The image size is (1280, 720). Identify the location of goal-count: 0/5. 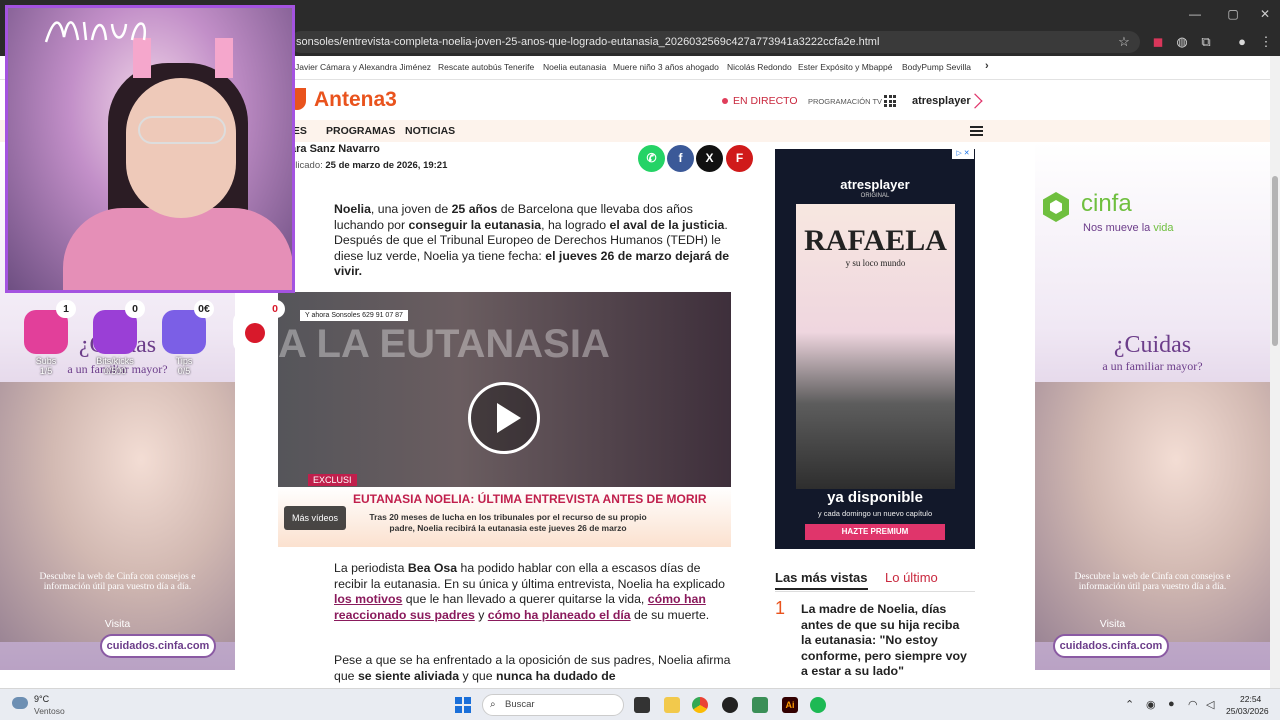
(184, 371).